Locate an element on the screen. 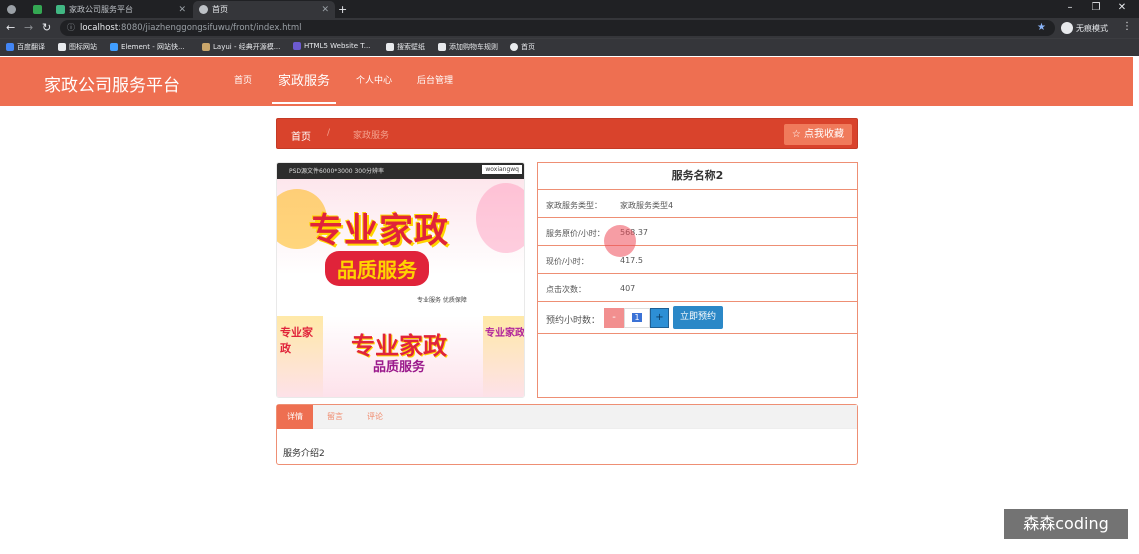 The height and width of the screenshot is (554, 1139). menu-icon: ⋮ is located at coordinates (1127, 26).